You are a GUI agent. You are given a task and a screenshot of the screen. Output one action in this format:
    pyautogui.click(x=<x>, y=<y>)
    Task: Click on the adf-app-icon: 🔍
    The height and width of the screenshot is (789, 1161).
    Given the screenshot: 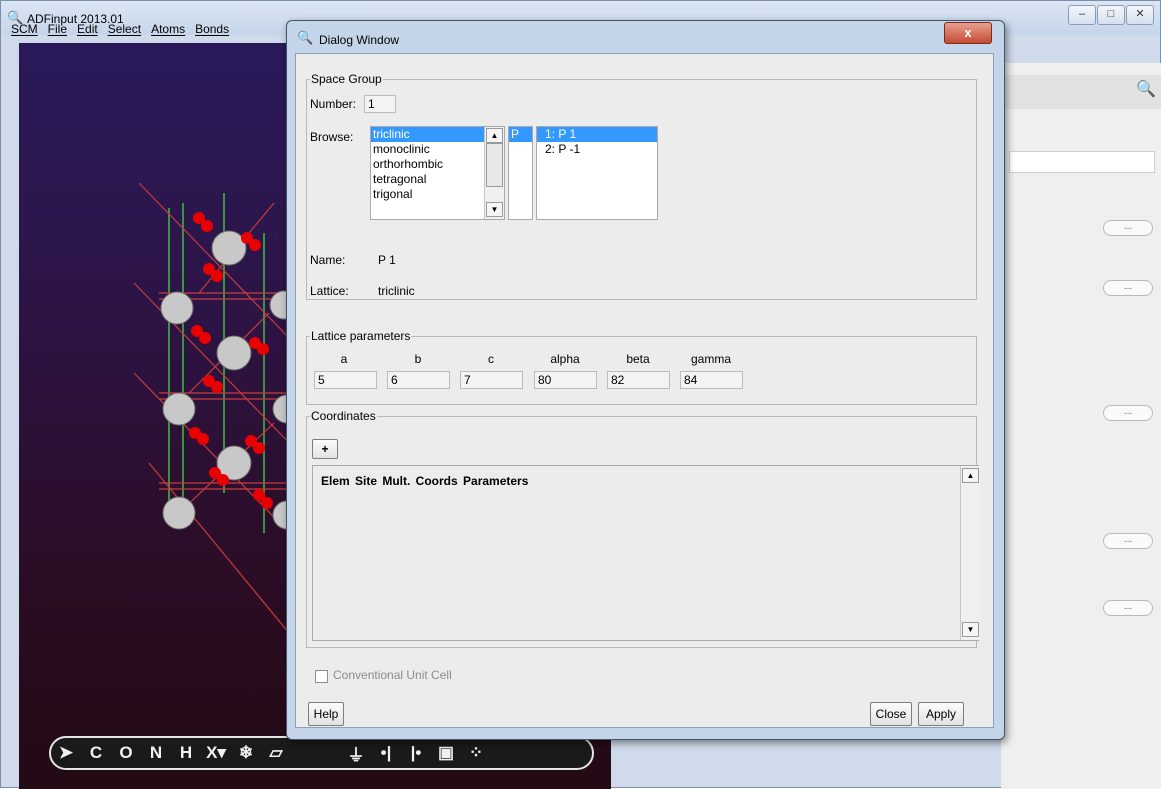 What is the action you would take?
    pyautogui.click(x=305, y=37)
    